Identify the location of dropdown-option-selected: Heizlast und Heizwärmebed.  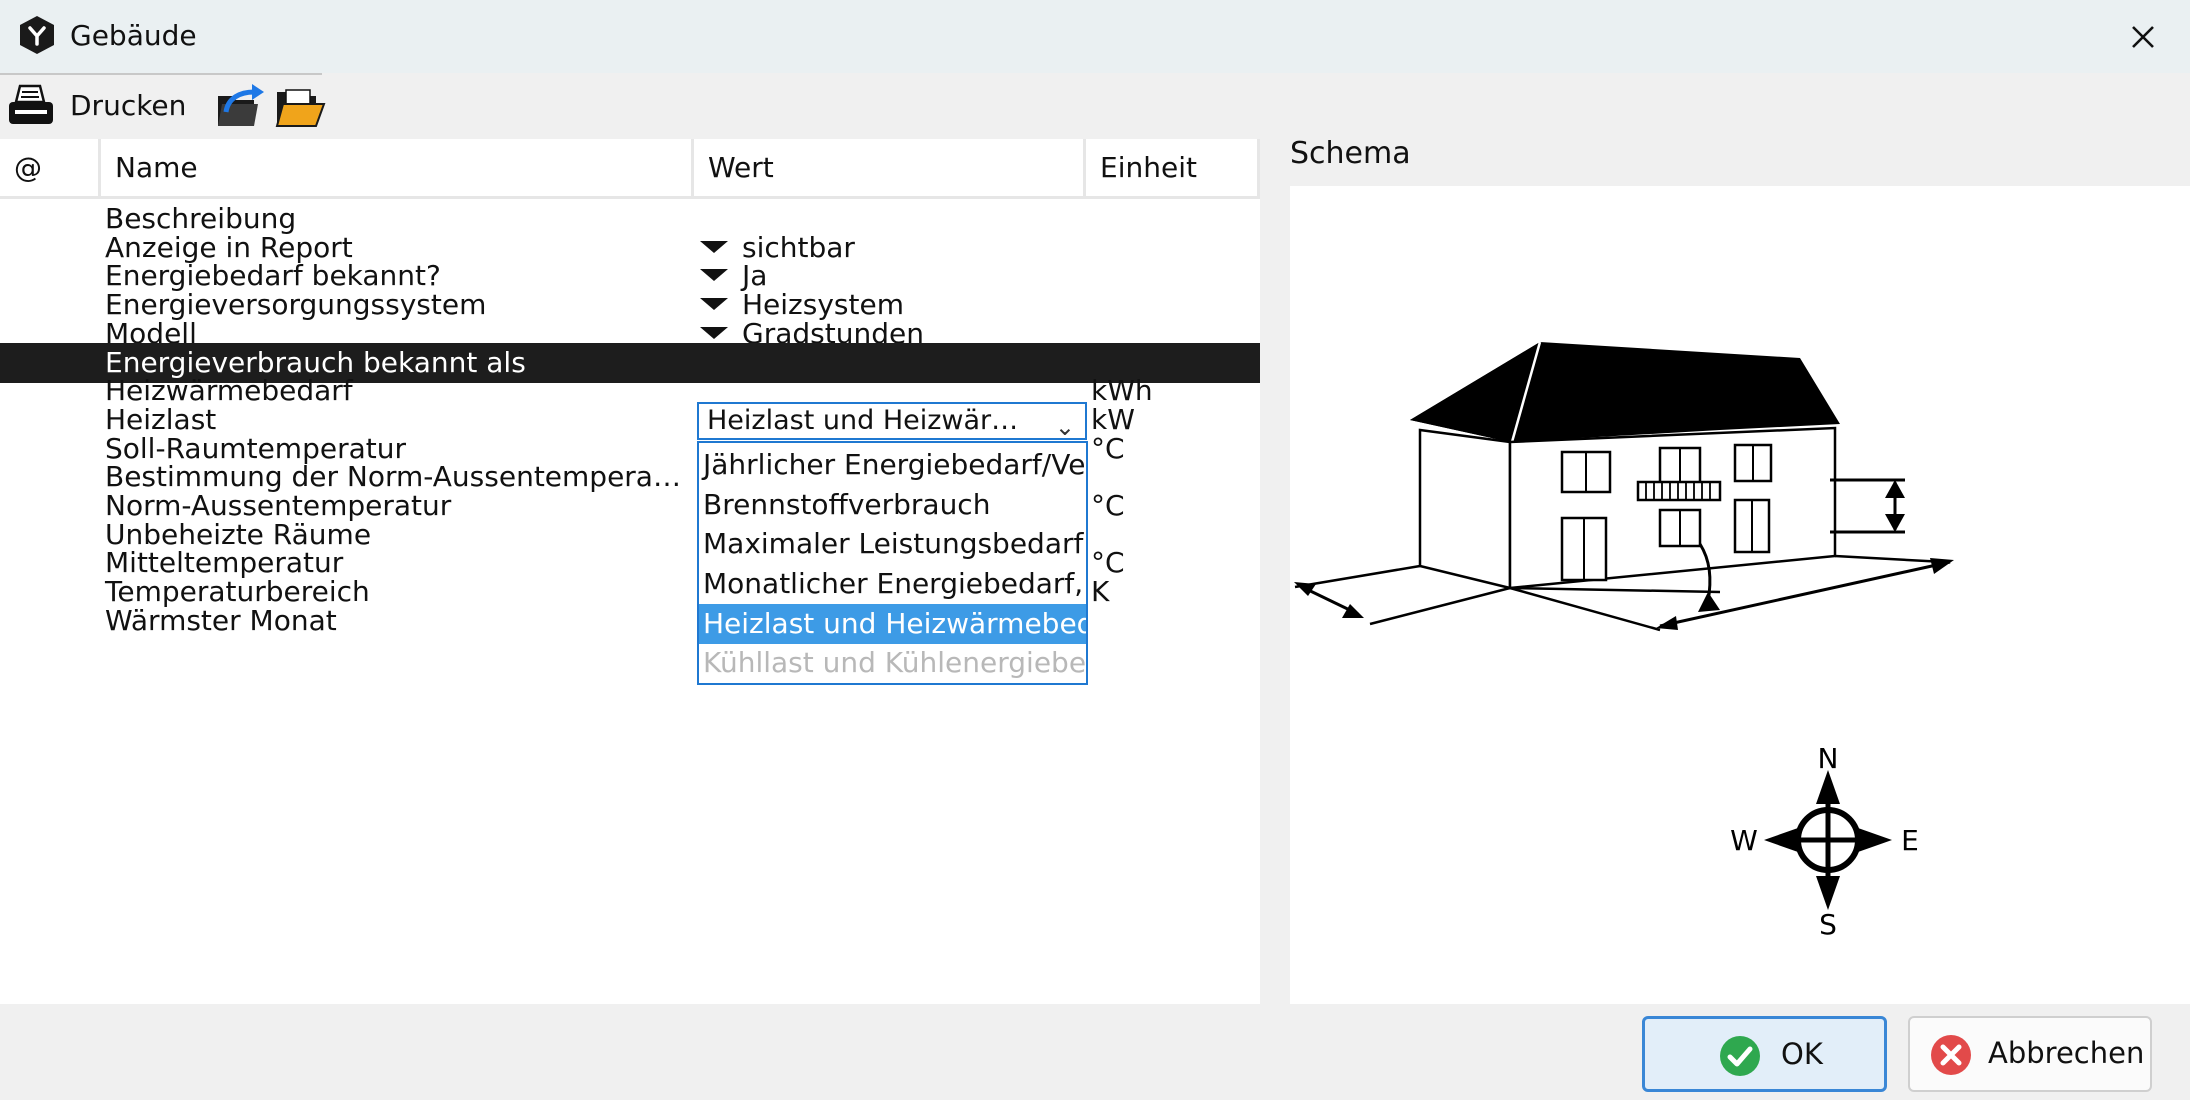
(892, 624).